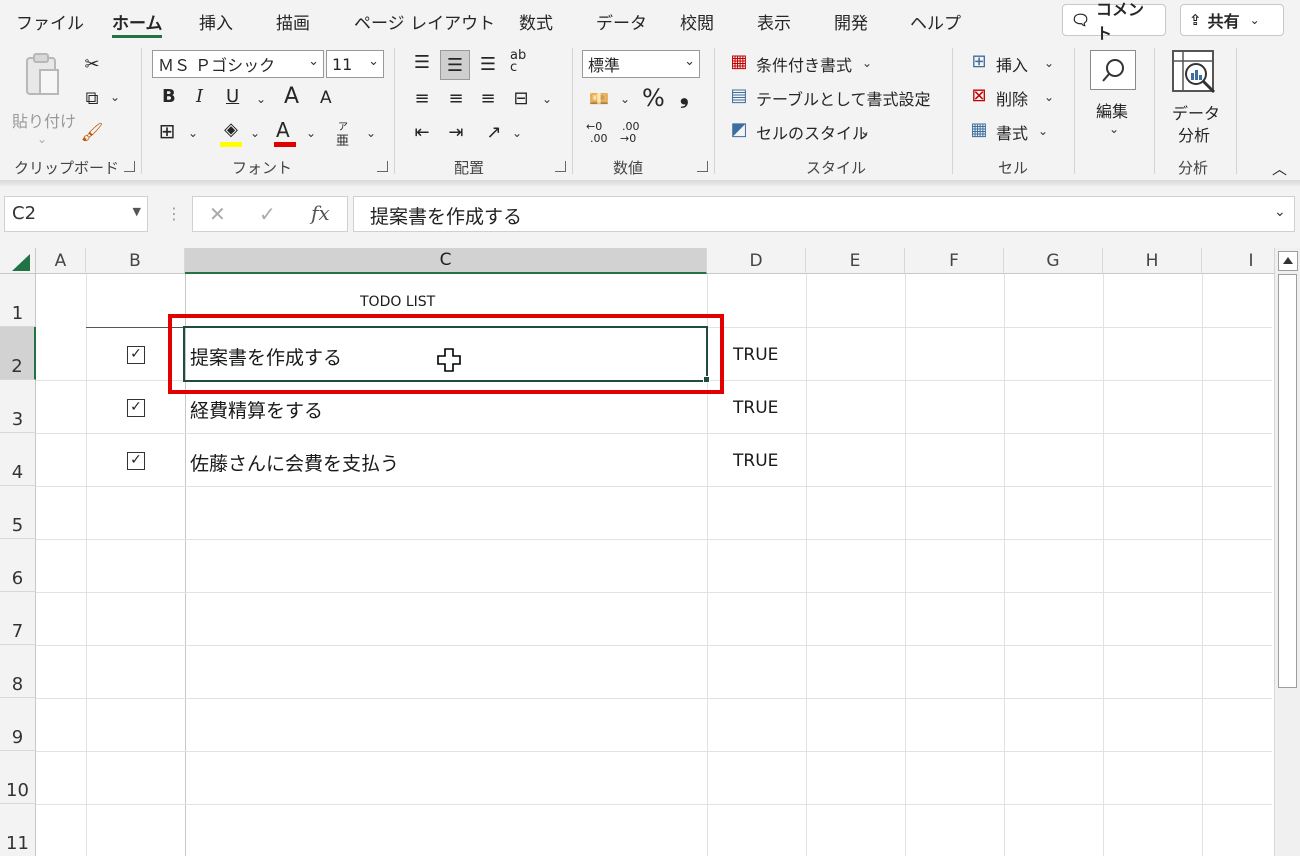 Image resolution: width=1300 pixels, height=856 pixels. What do you see at coordinates (50, 21) in the screenshot?
I see `tab-file: ファイル` at bounding box center [50, 21].